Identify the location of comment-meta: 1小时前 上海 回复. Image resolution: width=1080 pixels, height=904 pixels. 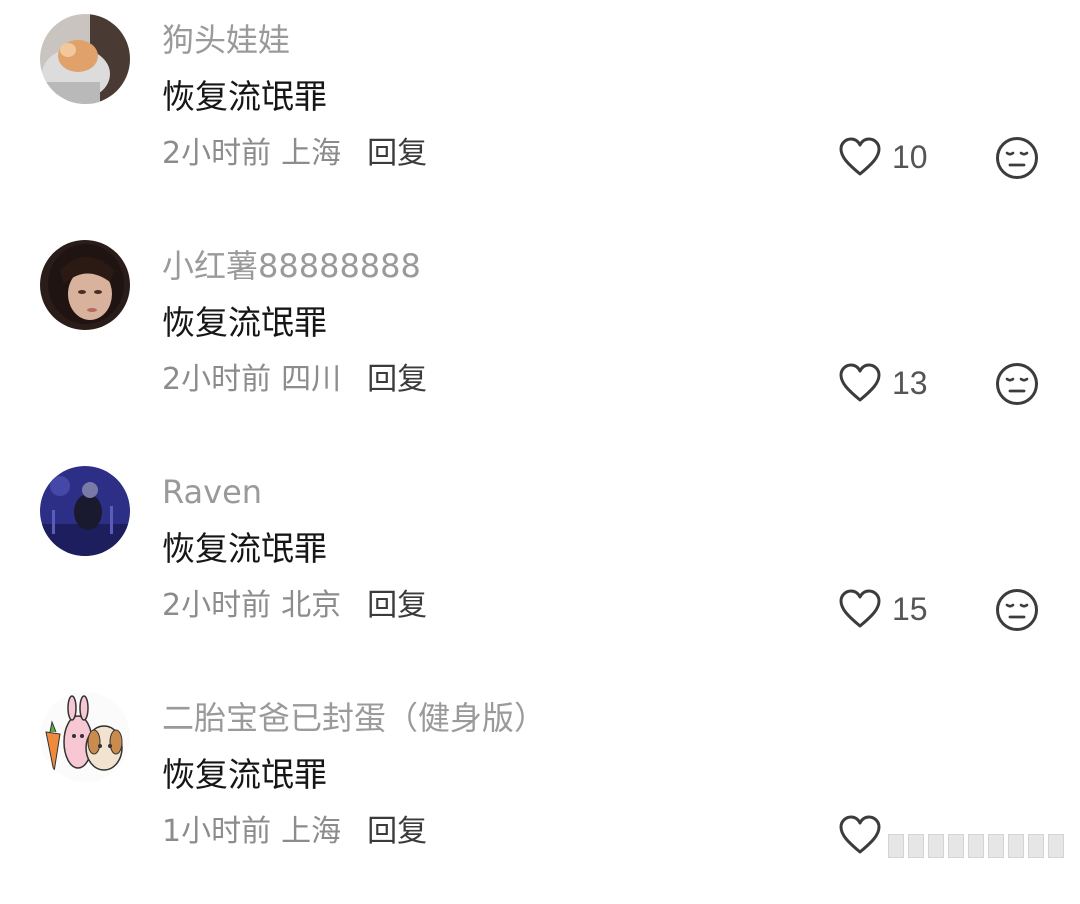
(294, 832).